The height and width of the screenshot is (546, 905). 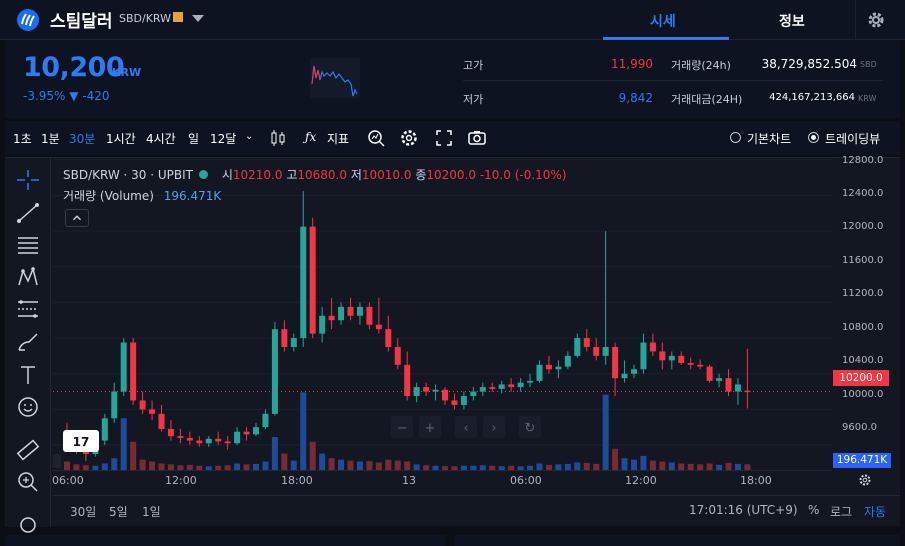 I want to click on legend-collapse-icon, so click(x=77, y=218).